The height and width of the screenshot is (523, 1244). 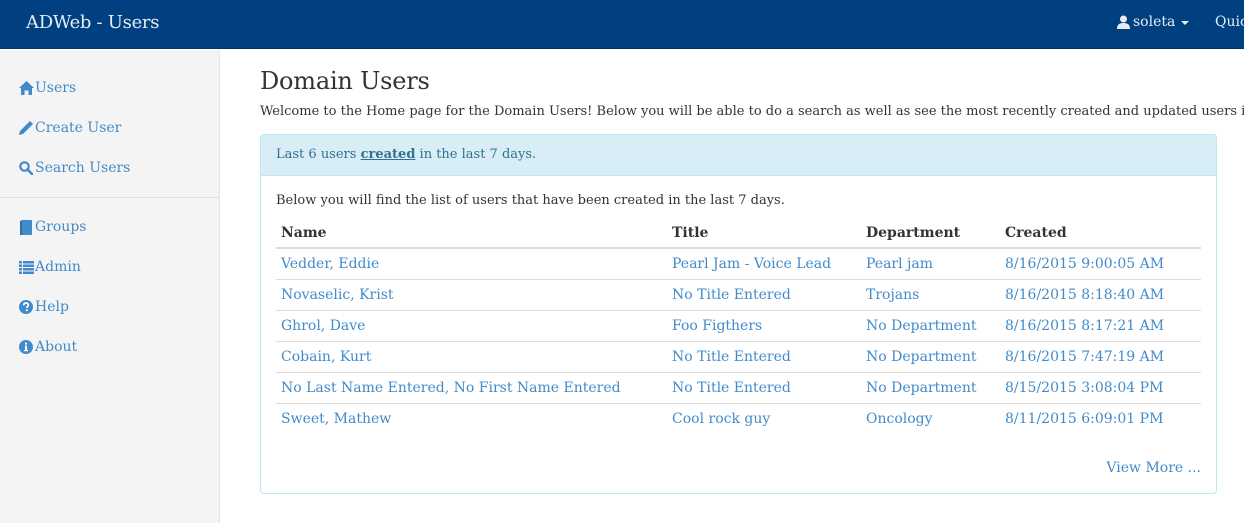 I want to click on sidebar-item-label: Search Users, so click(x=83, y=168).